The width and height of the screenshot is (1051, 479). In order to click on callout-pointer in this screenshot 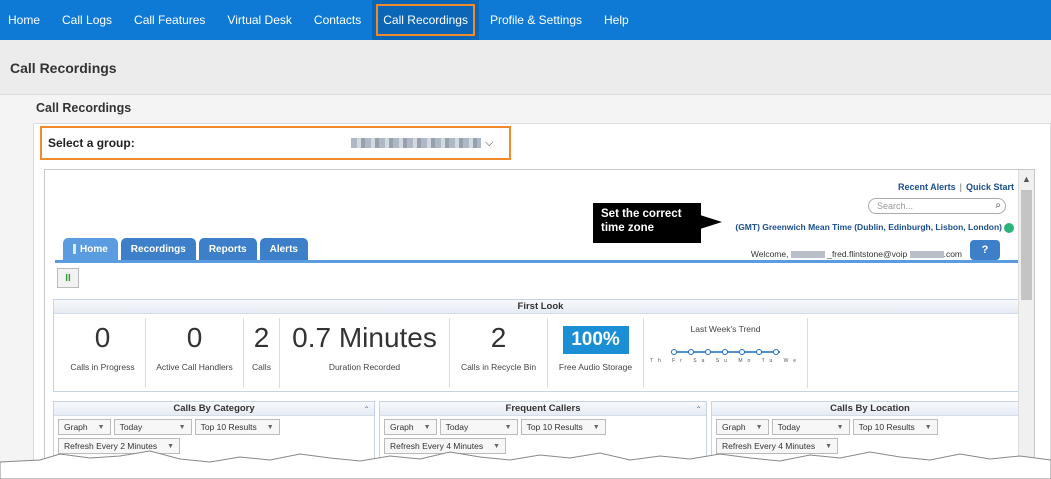, I will do `click(711, 222)`.